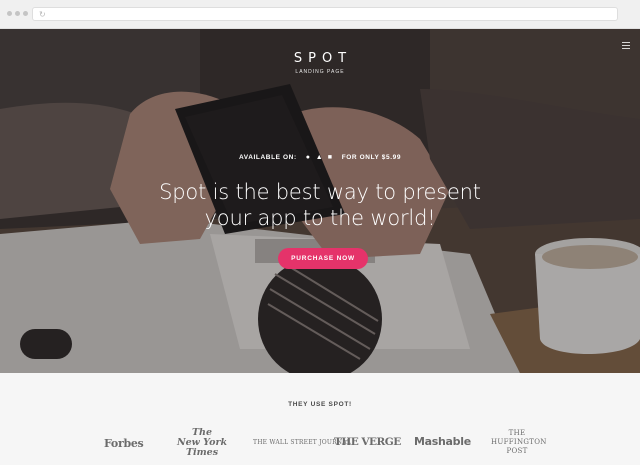  I want to click on close-dot, so click(9, 13).